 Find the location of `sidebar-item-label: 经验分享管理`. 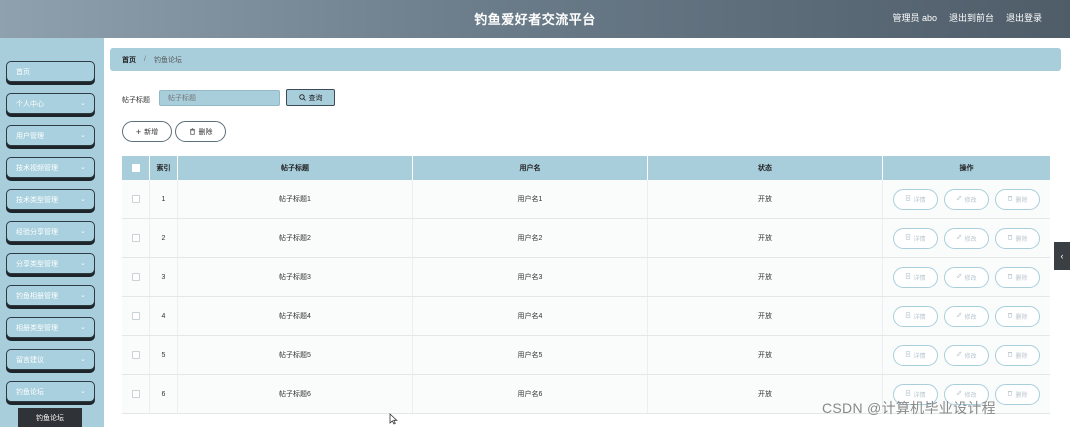

sidebar-item-label: 经验分享管理 is located at coordinates (37, 232).